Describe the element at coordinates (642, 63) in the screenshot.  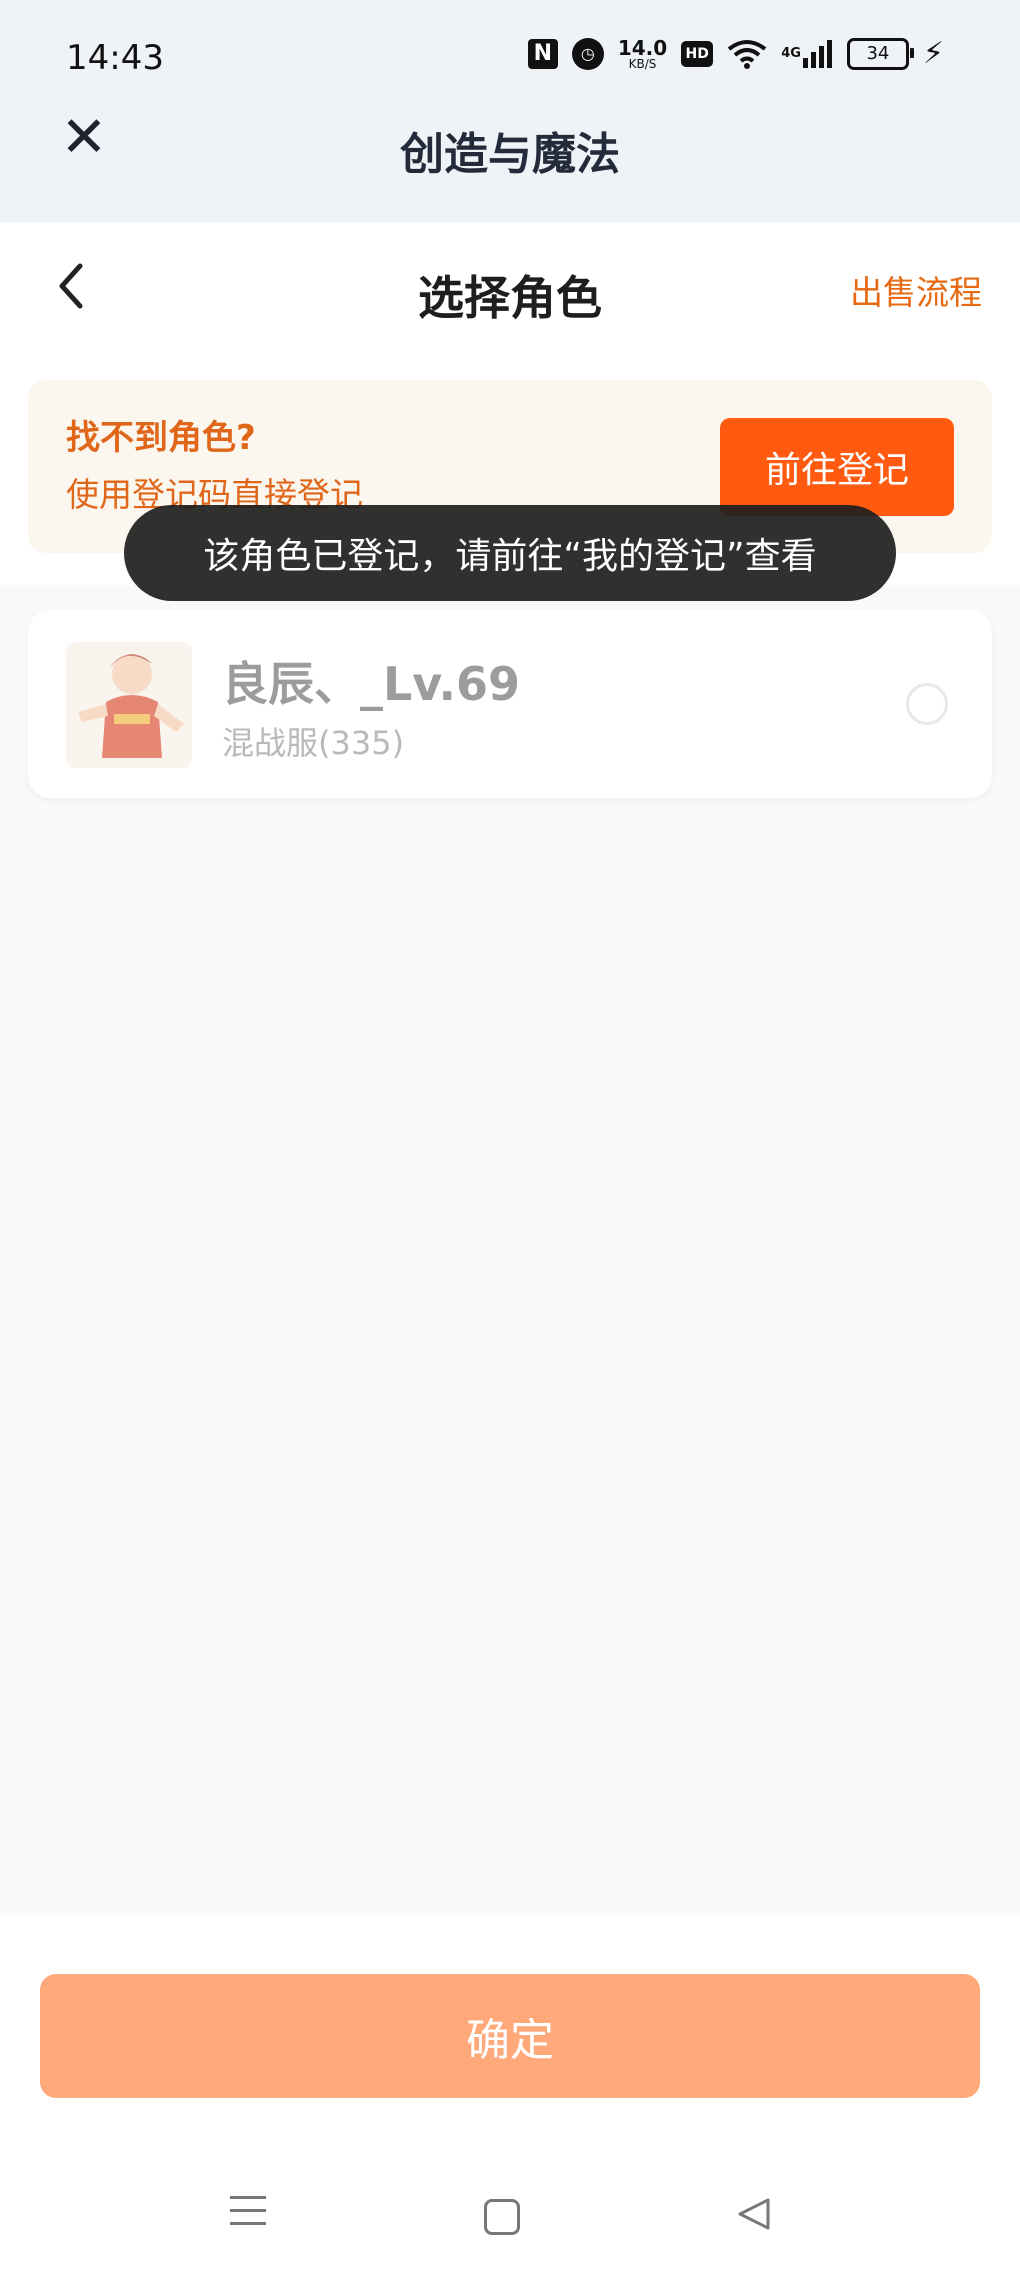
I see `network-speed-unit: KB/S` at that location.